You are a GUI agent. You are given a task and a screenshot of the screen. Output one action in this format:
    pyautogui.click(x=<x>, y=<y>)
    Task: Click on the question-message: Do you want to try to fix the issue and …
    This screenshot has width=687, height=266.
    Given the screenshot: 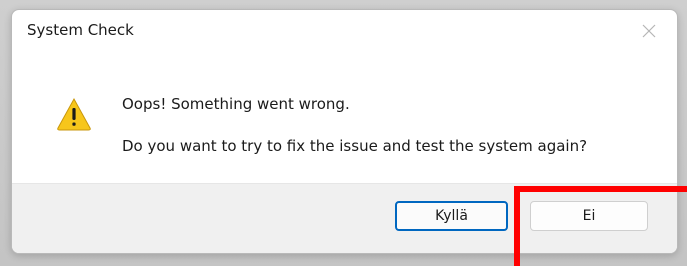 What is the action you would take?
    pyautogui.click(x=355, y=146)
    